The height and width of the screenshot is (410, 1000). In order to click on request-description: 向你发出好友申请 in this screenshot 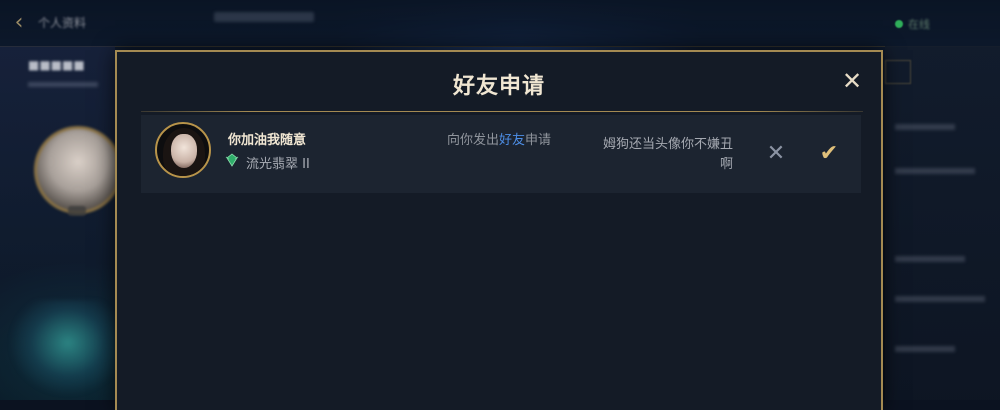, I will do `click(499, 140)`.